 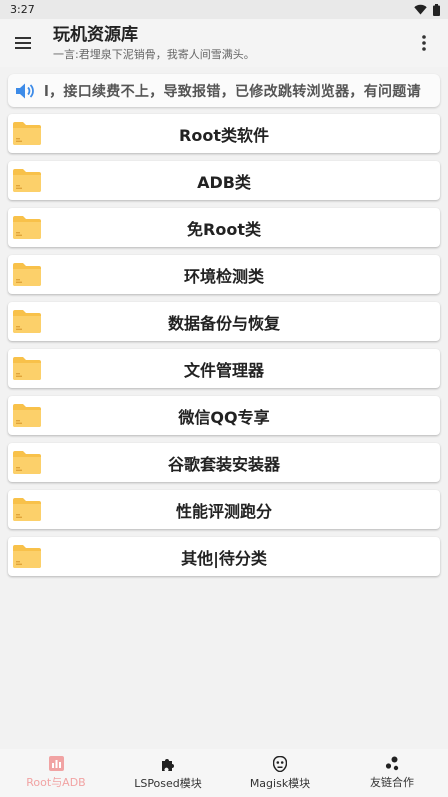 I want to click on category-label: 其他|待分类, so click(x=224, y=558).